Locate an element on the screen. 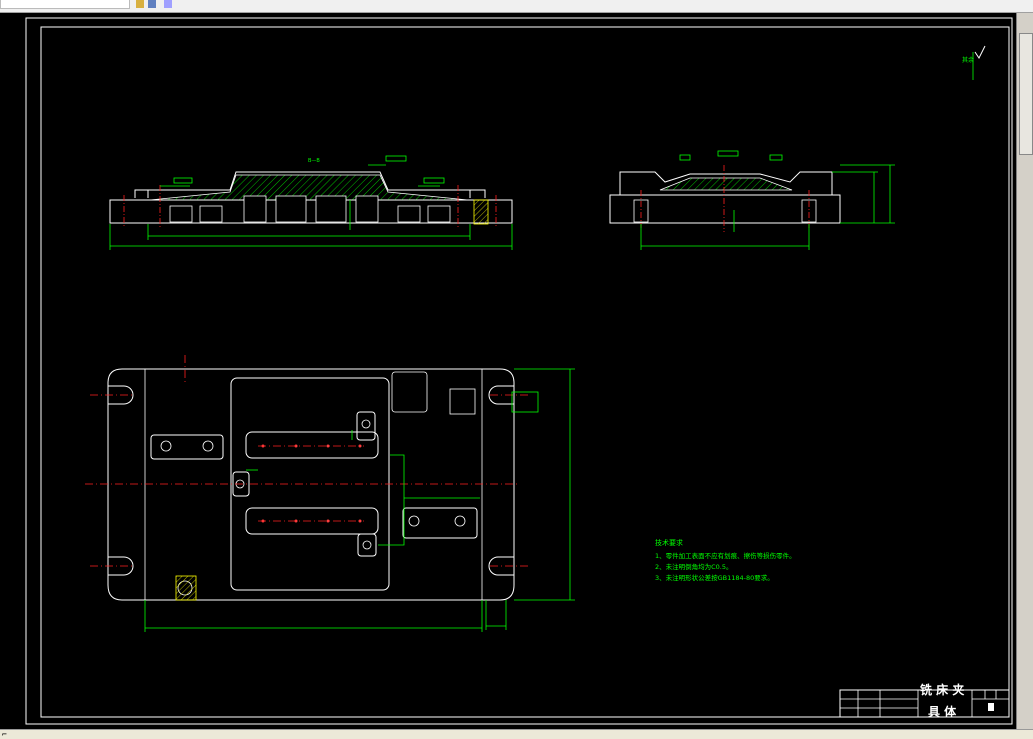 The height and width of the screenshot is (739, 1033). roughness-mark: 其余 is located at coordinates (974, 62).